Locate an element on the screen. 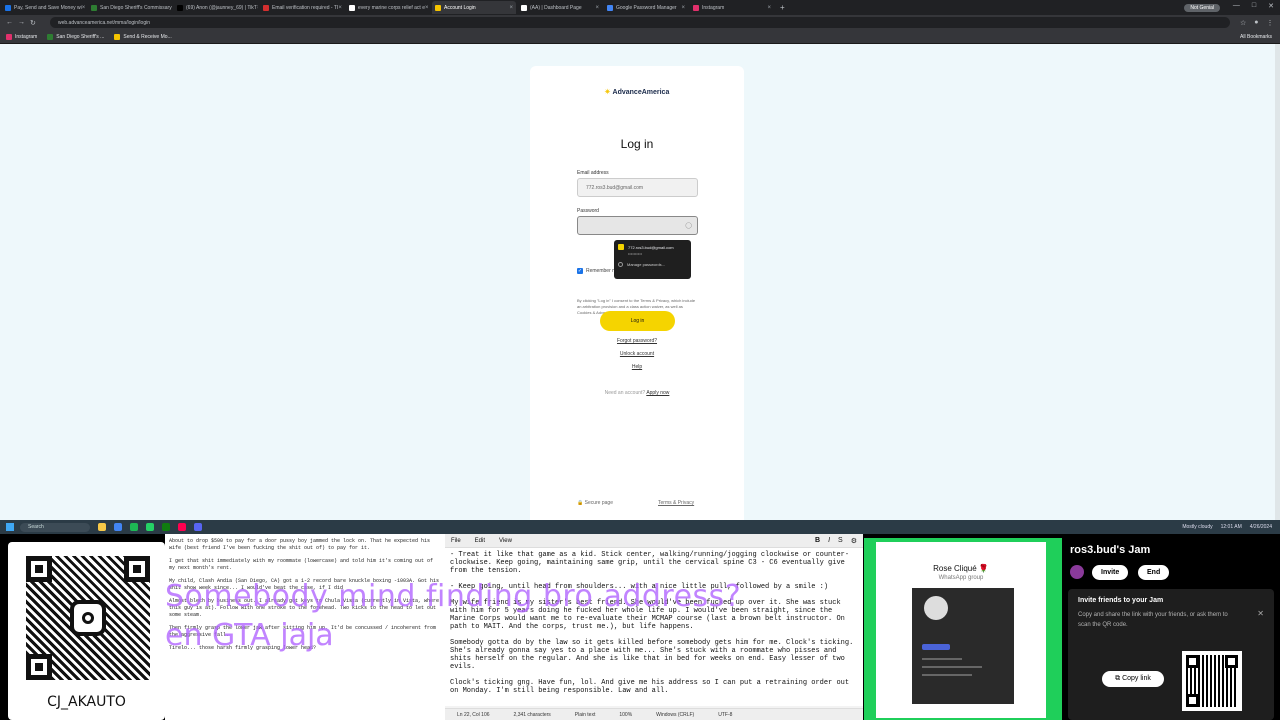 Image resolution: width=1280 pixels, height=720 pixels. maximize-icon: □ is located at coordinates (1254, 6).